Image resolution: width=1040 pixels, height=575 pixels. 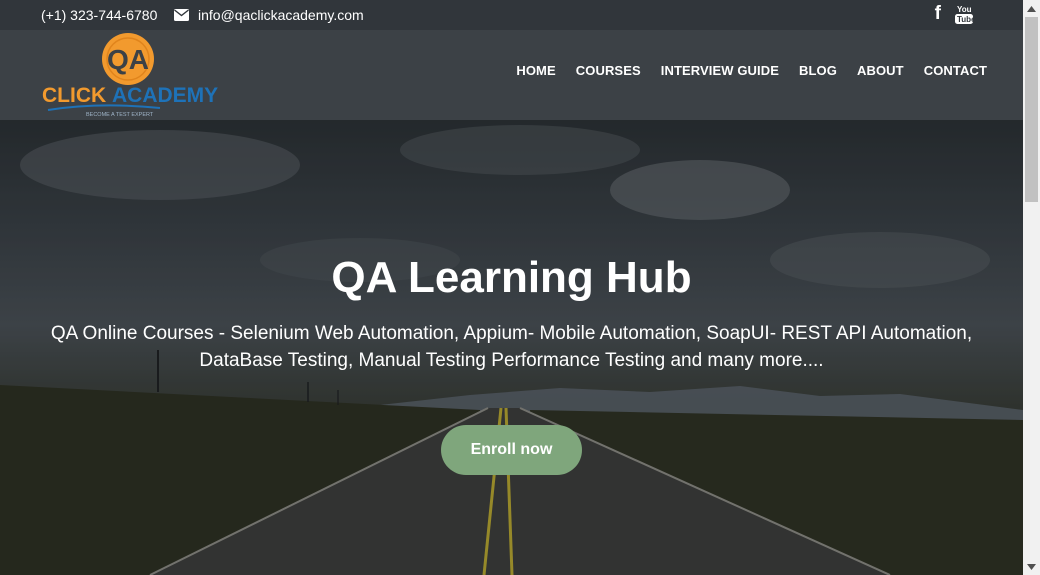 What do you see at coordinates (608, 70) in the screenshot?
I see `nav-courses: COURSES` at bounding box center [608, 70].